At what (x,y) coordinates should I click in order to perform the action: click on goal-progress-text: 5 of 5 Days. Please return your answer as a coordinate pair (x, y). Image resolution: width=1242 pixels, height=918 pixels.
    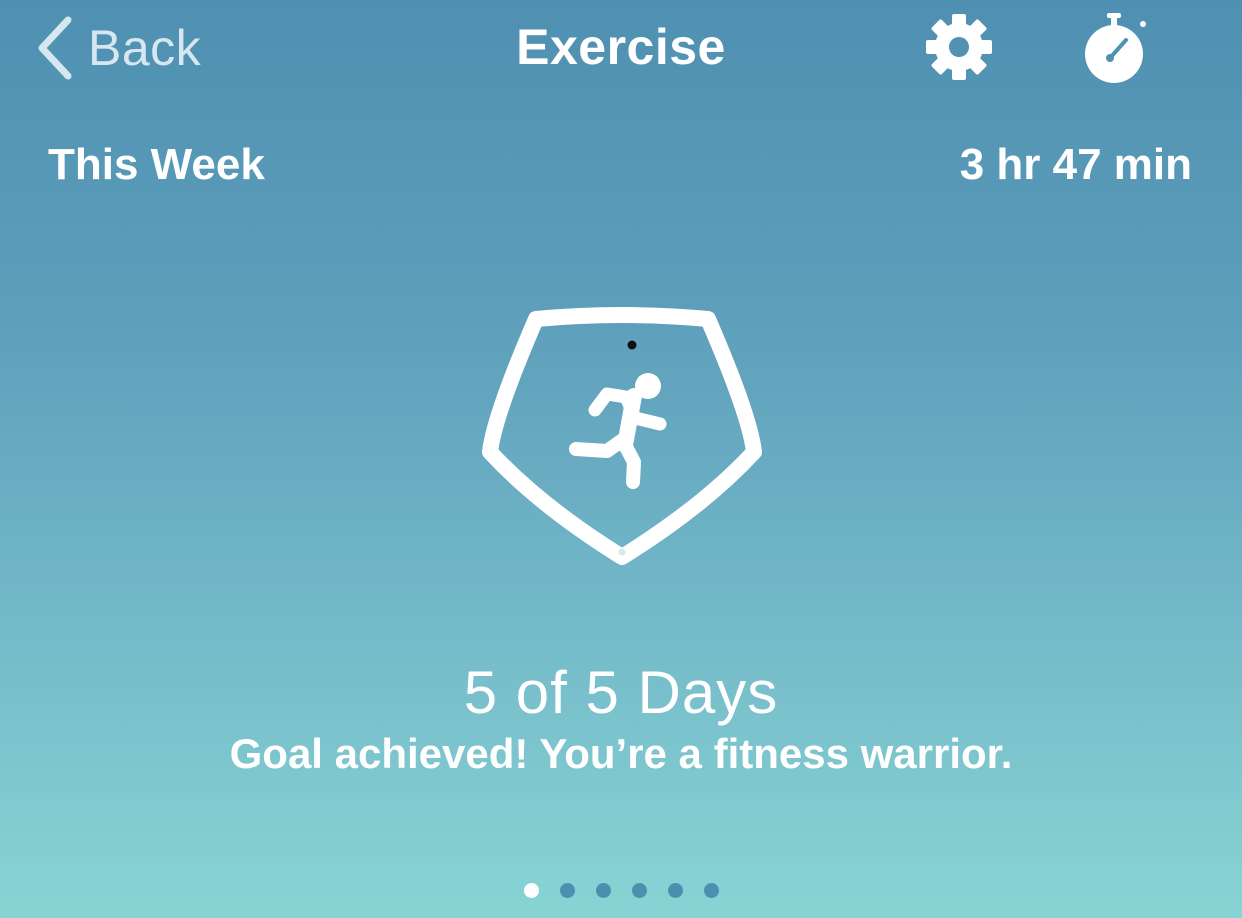
    Looking at the image, I should click on (621, 692).